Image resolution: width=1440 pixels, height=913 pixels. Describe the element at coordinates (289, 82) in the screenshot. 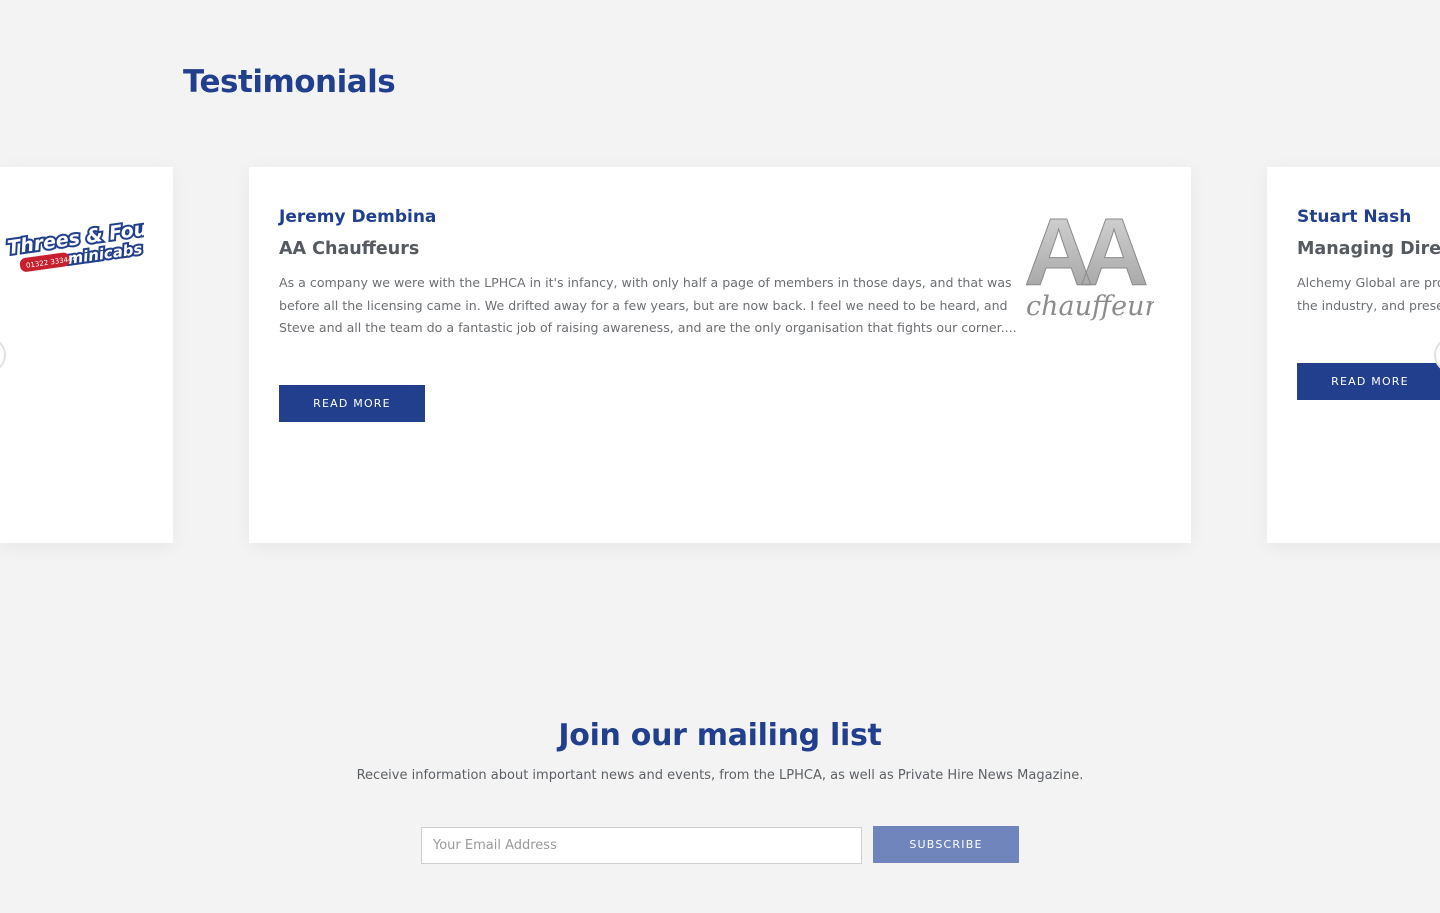

I see `testimonials-title: Testimonials` at that location.